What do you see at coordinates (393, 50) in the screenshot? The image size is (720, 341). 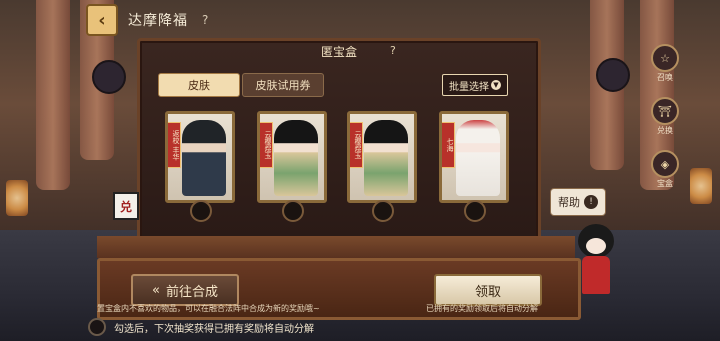 I see `panel-help-icon: ?` at bounding box center [393, 50].